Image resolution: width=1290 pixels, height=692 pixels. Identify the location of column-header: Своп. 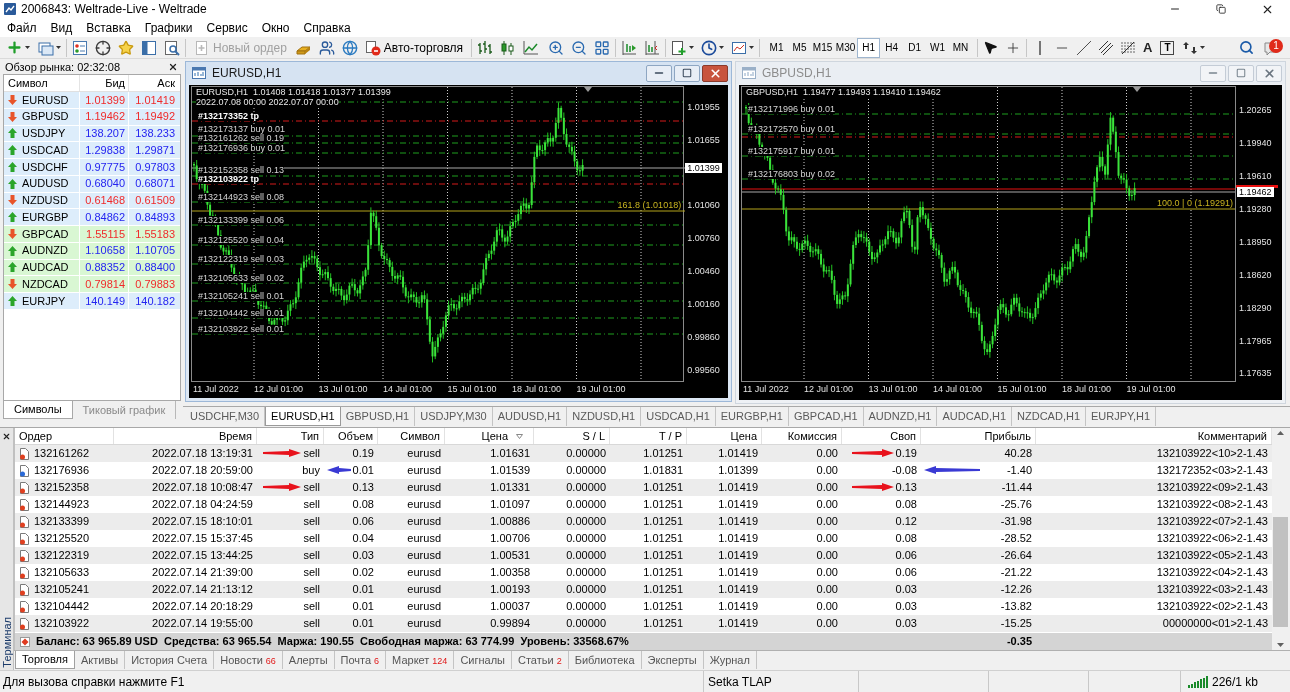
(881, 436).